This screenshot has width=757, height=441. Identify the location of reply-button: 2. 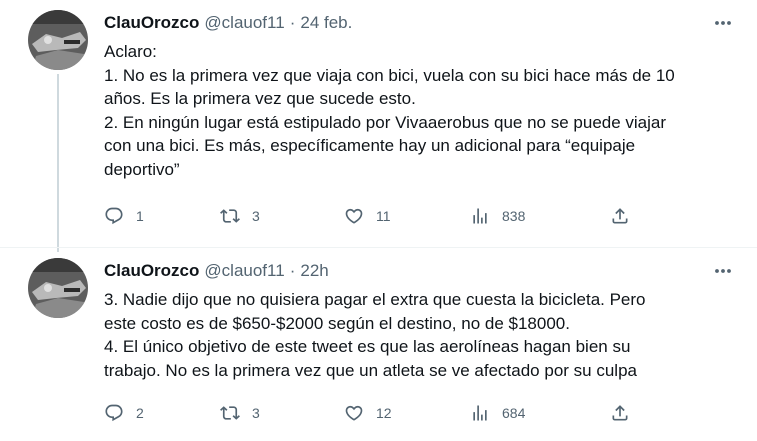
(124, 413).